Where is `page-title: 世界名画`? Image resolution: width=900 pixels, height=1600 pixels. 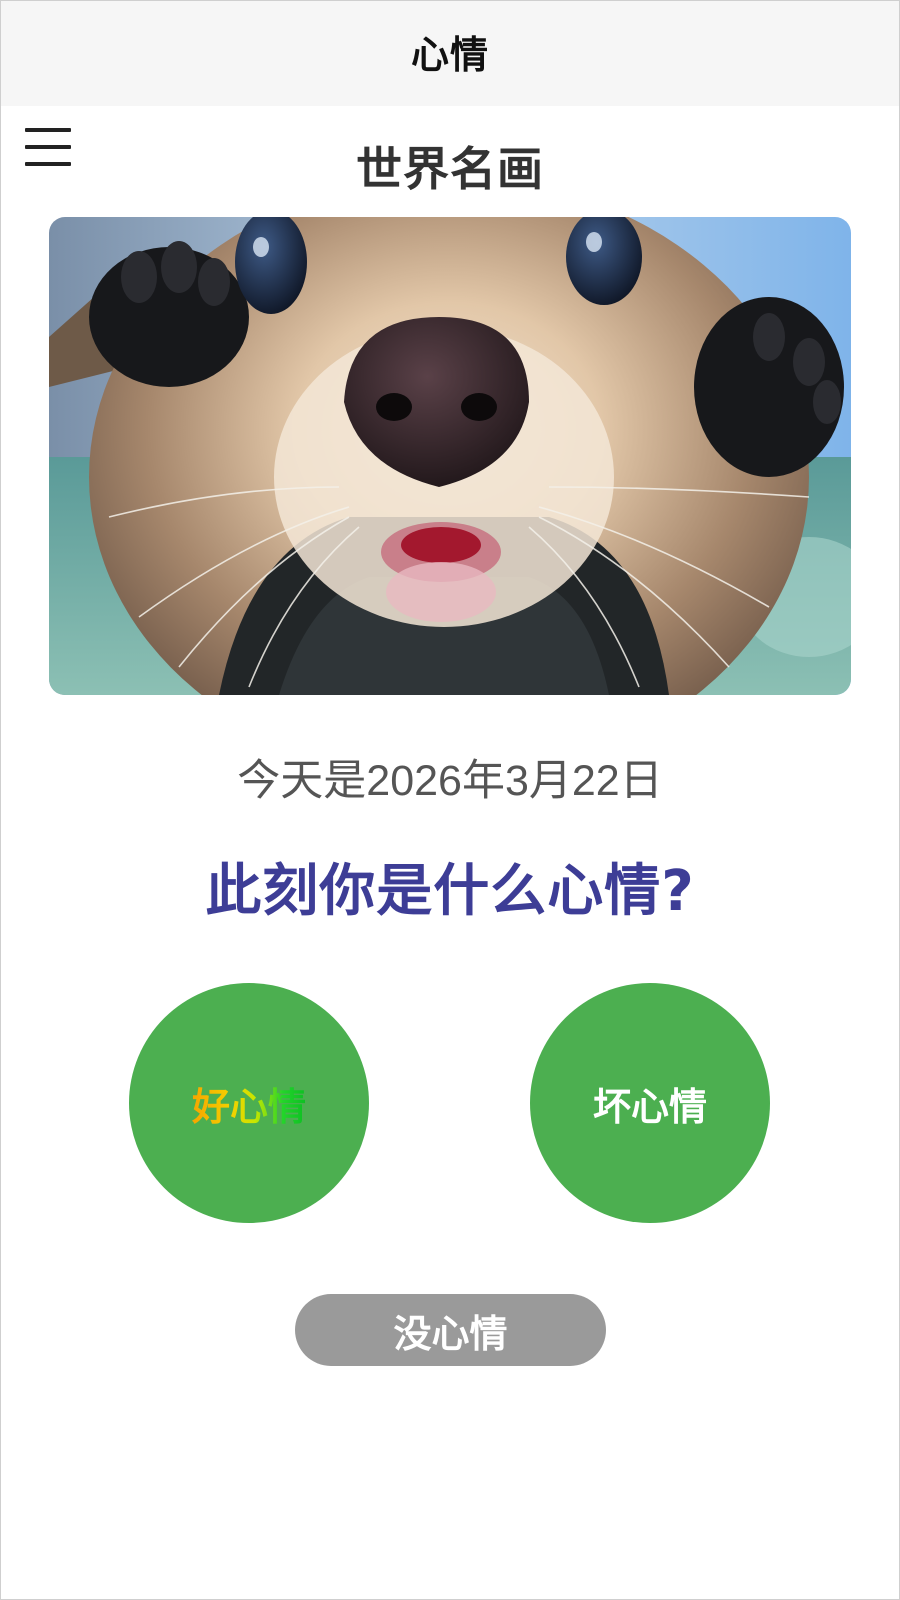 page-title: 世界名画 is located at coordinates (450, 169).